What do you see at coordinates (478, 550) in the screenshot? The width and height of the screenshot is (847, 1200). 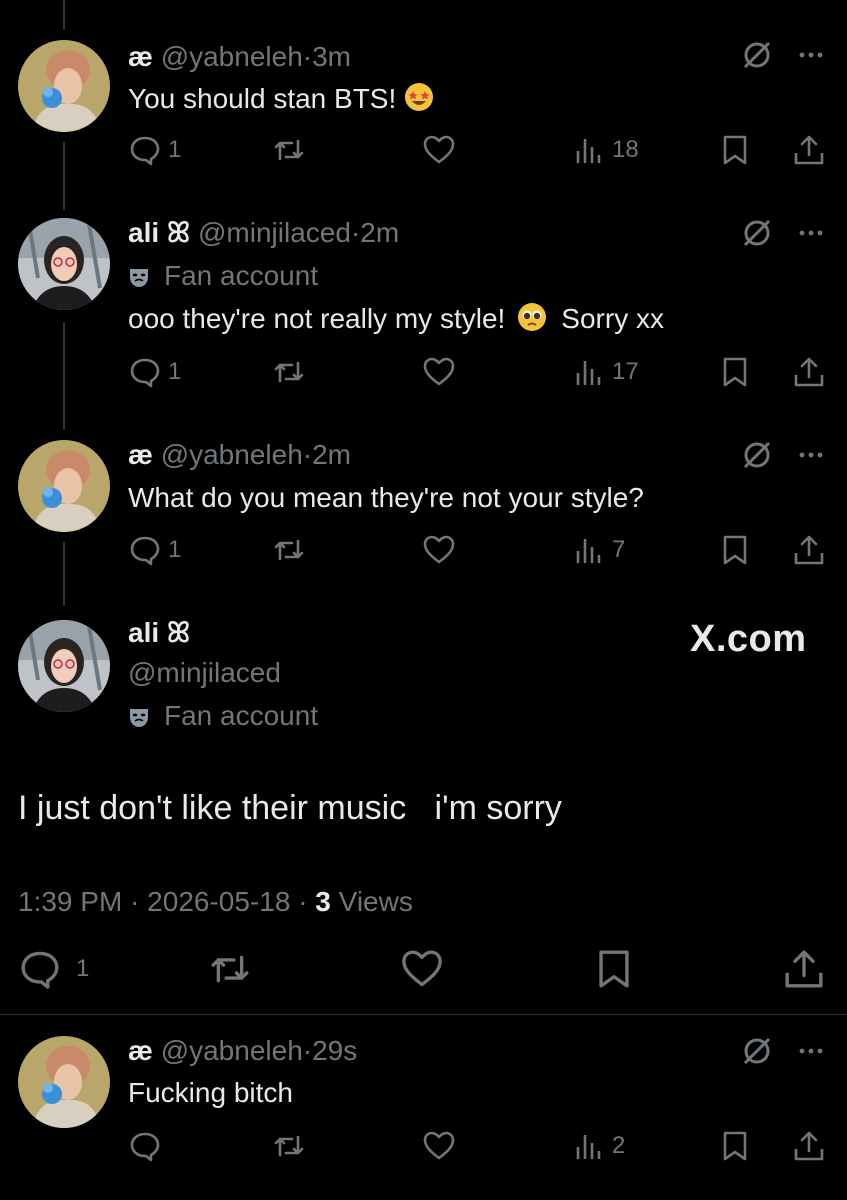 I see `tweet-actions: 1 7` at bounding box center [478, 550].